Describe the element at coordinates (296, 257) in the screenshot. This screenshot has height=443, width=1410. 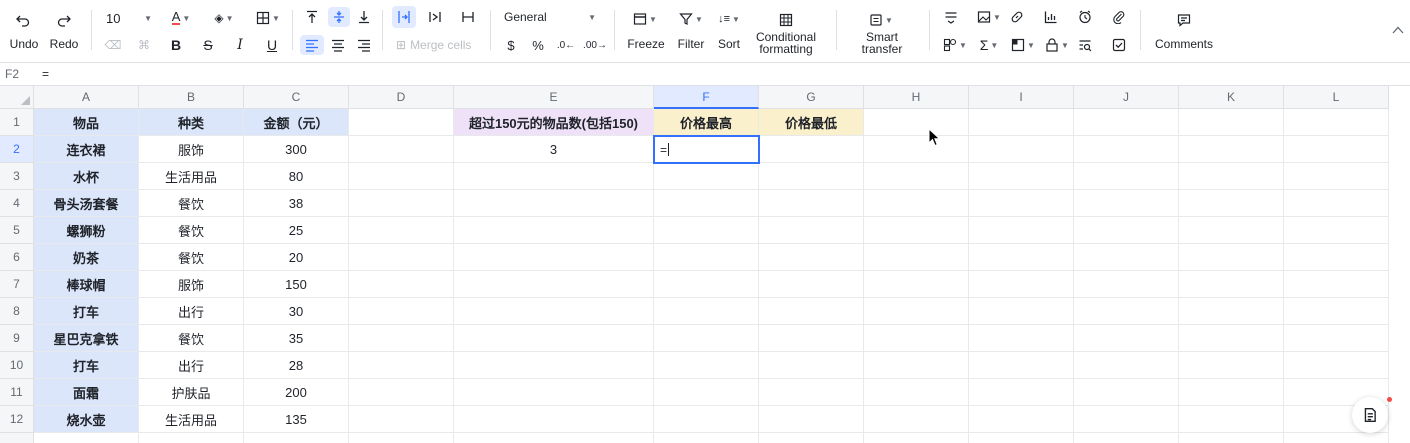
I see `table-cell: 20` at that location.